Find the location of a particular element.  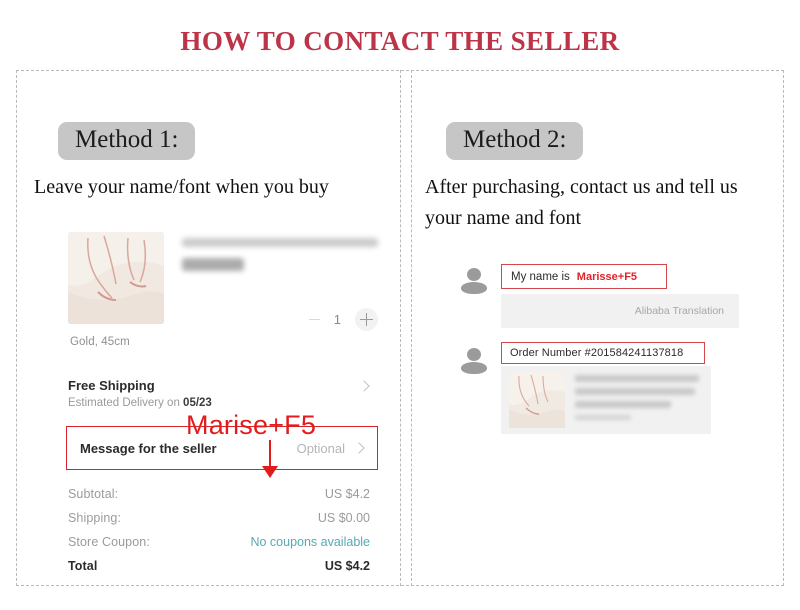

chat-message-order-text: Order Number #201584241137818 is located at coordinates (597, 353).